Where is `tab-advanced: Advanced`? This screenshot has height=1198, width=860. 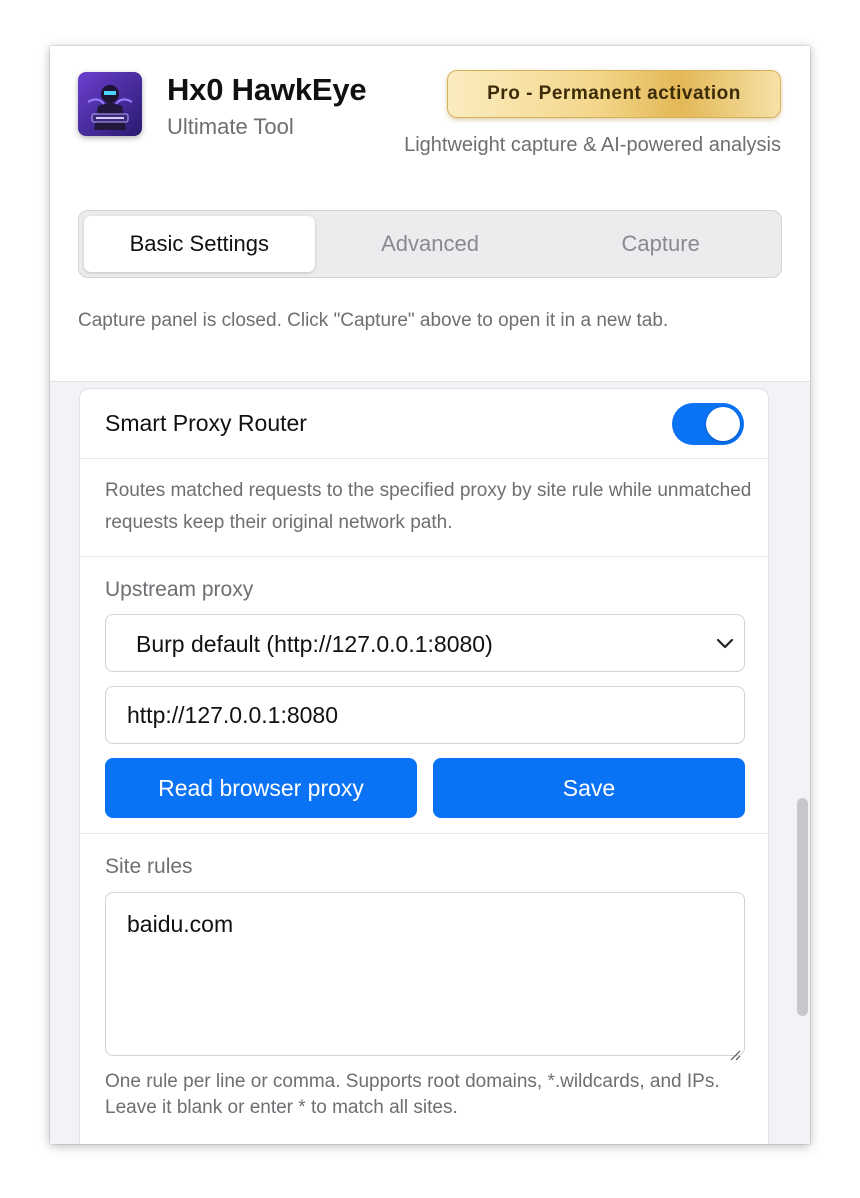 tab-advanced: Advanced is located at coordinates (430, 244).